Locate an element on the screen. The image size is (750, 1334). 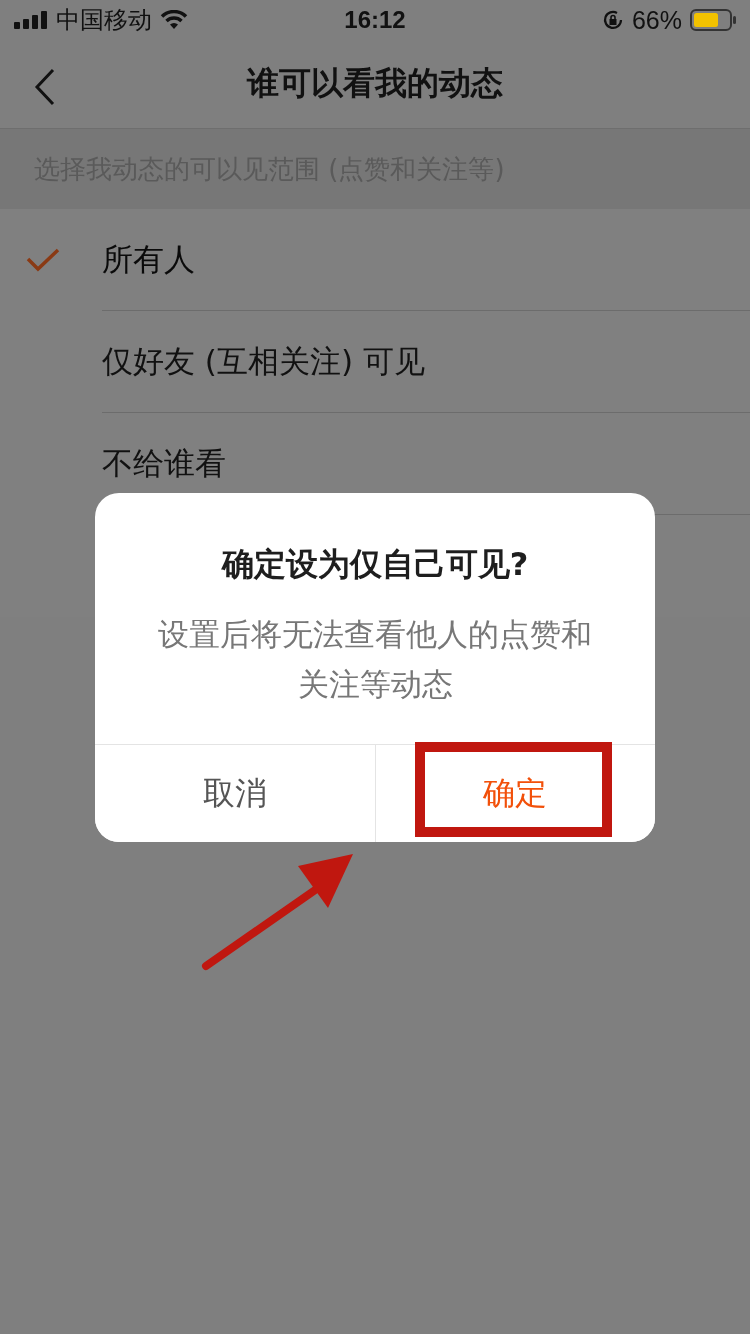
dialog-title: 确定设为仅自己可见? is located at coordinates (375, 564).